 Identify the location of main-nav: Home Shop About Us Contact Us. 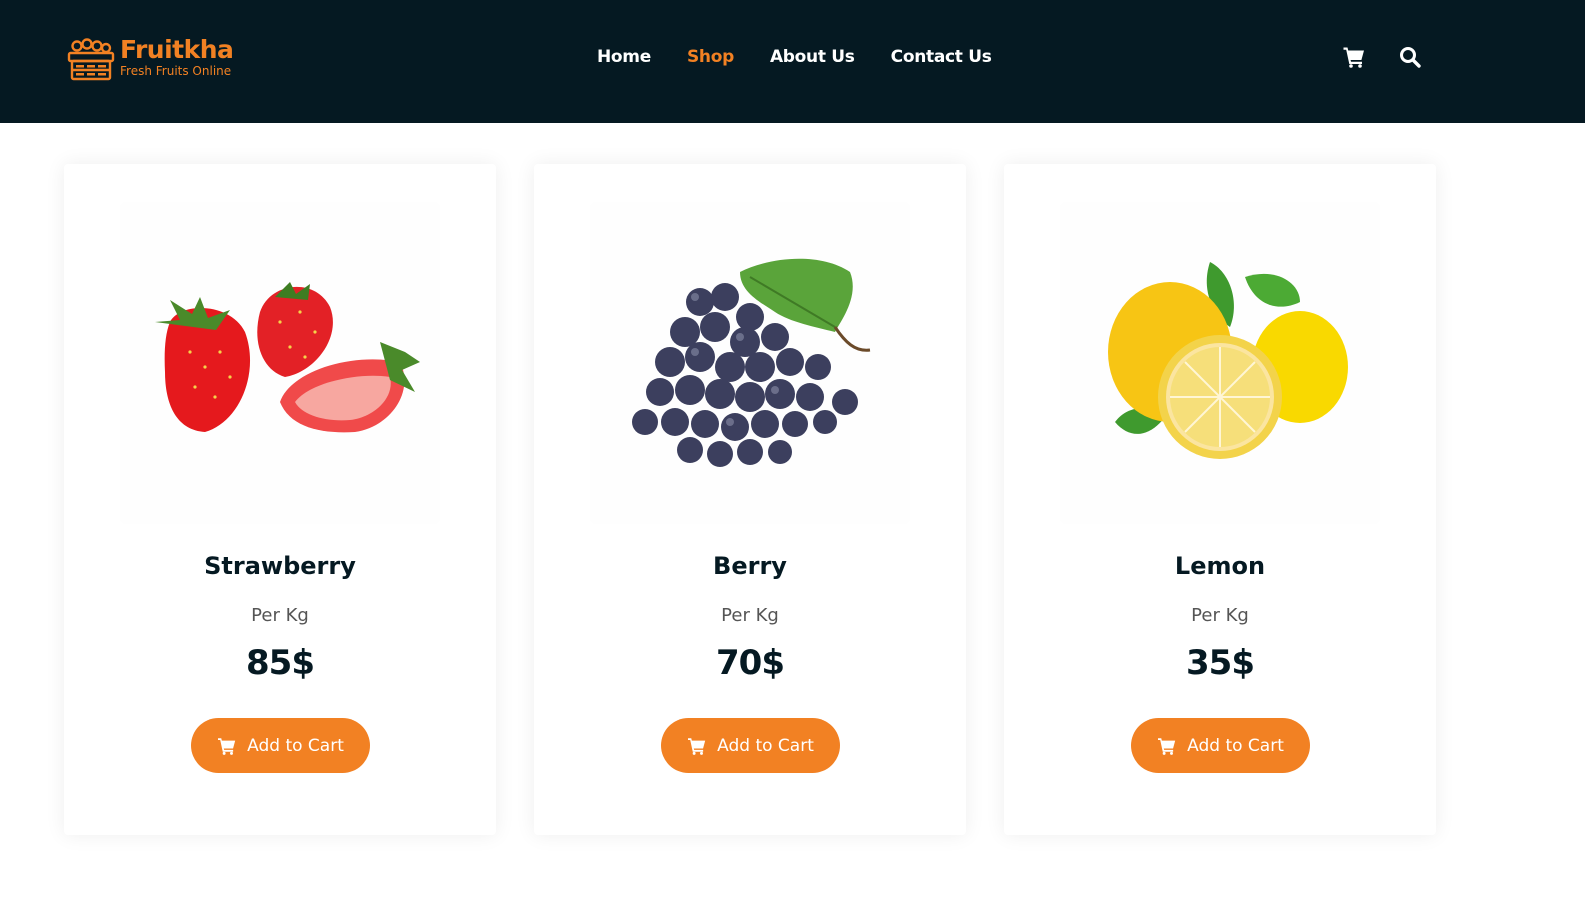
(812, 57).